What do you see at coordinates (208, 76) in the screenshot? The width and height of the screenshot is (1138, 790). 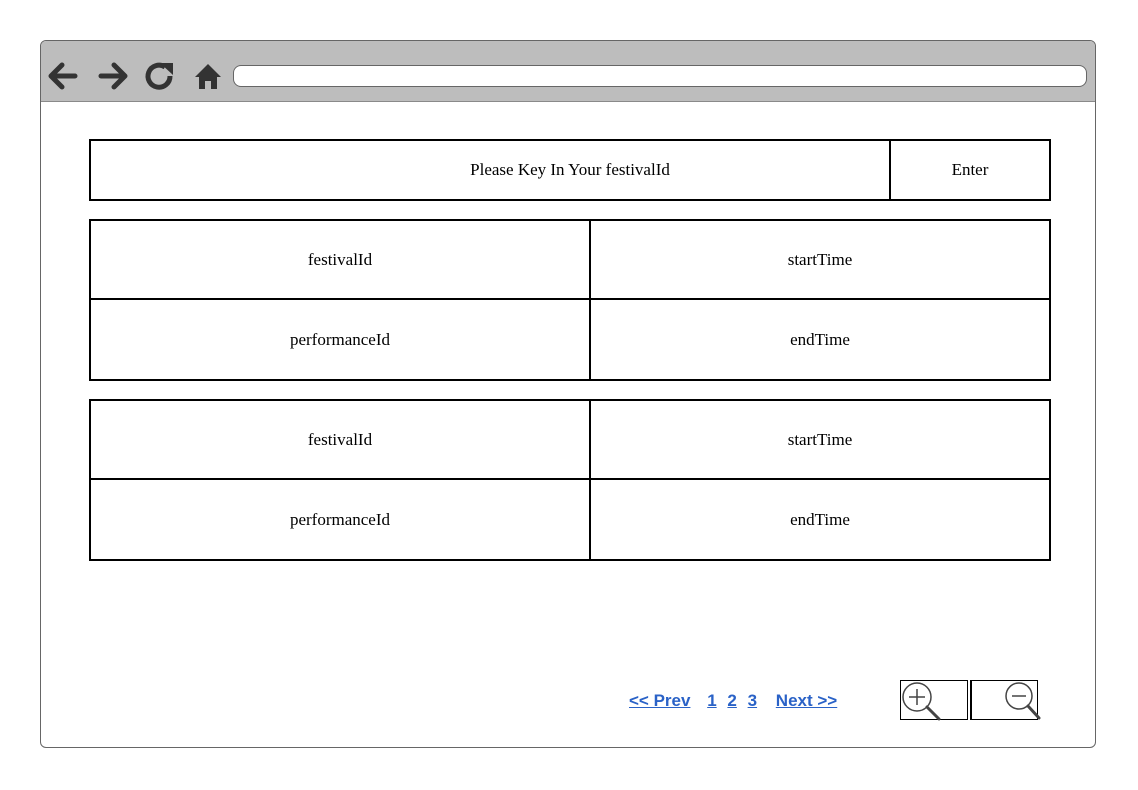 I see `home-icon` at bounding box center [208, 76].